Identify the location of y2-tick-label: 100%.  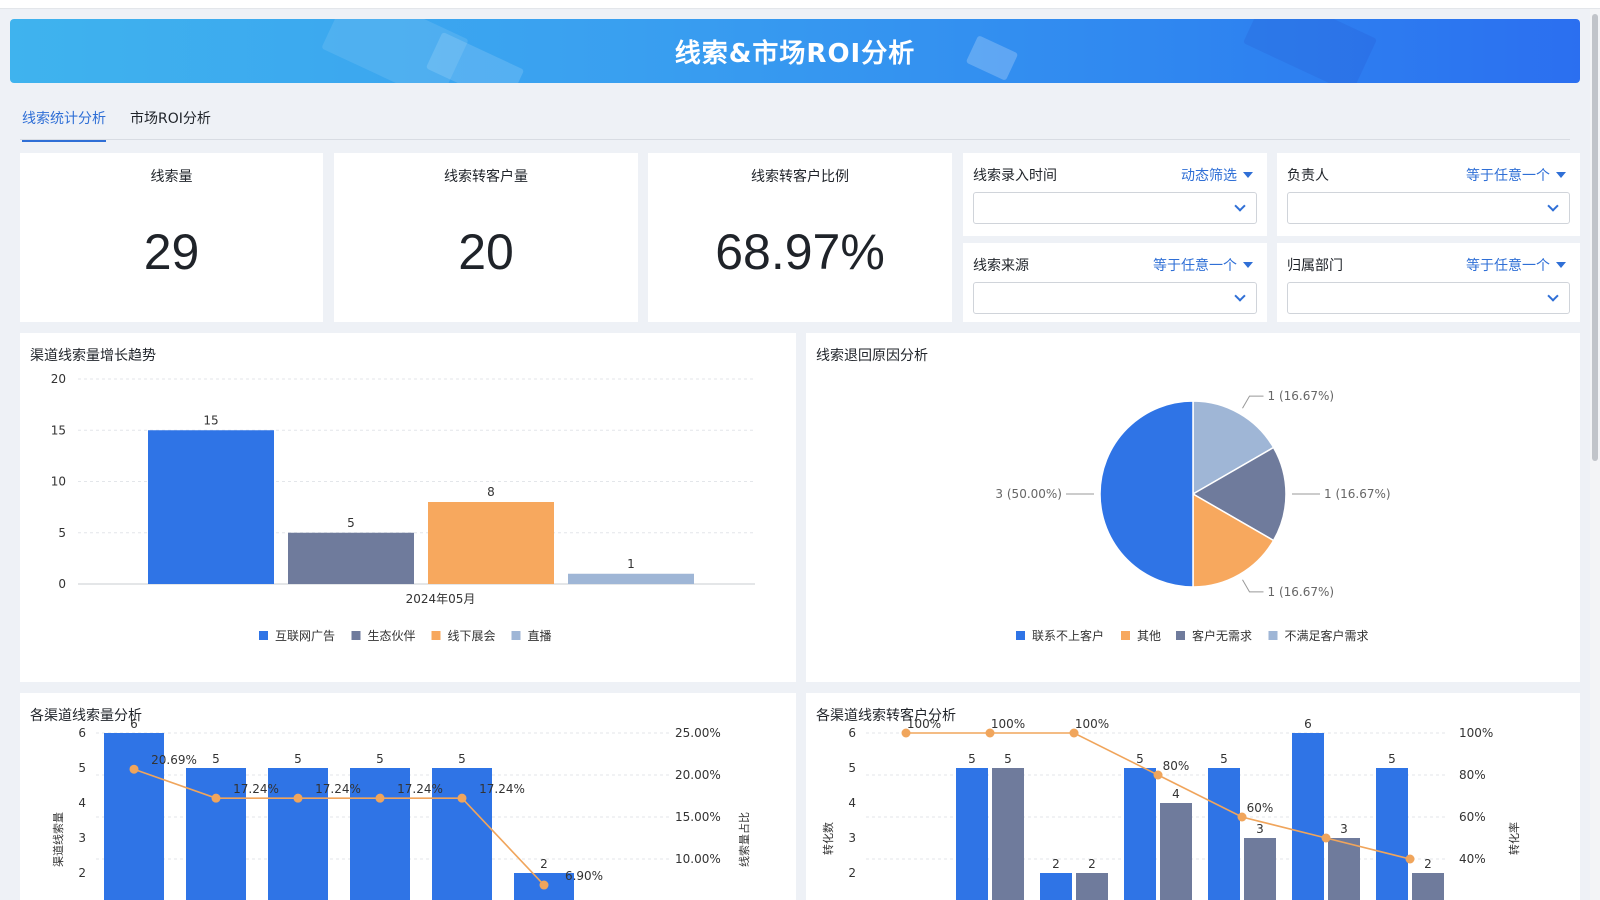
(1476, 733).